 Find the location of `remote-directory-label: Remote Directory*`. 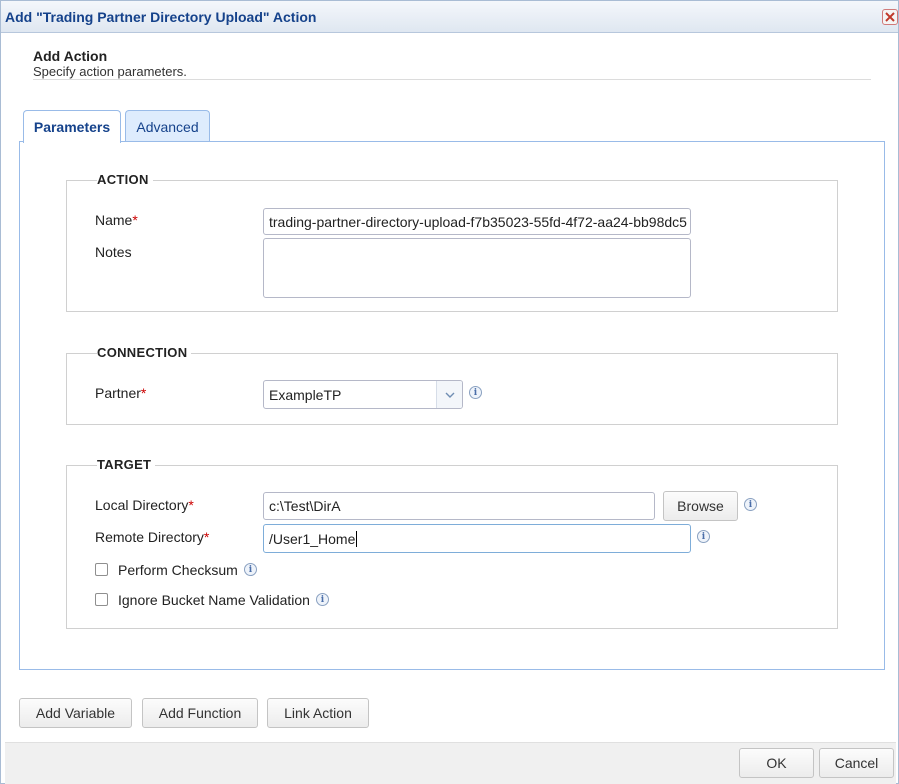

remote-directory-label: Remote Directory* is located at coordinates (152, 537).